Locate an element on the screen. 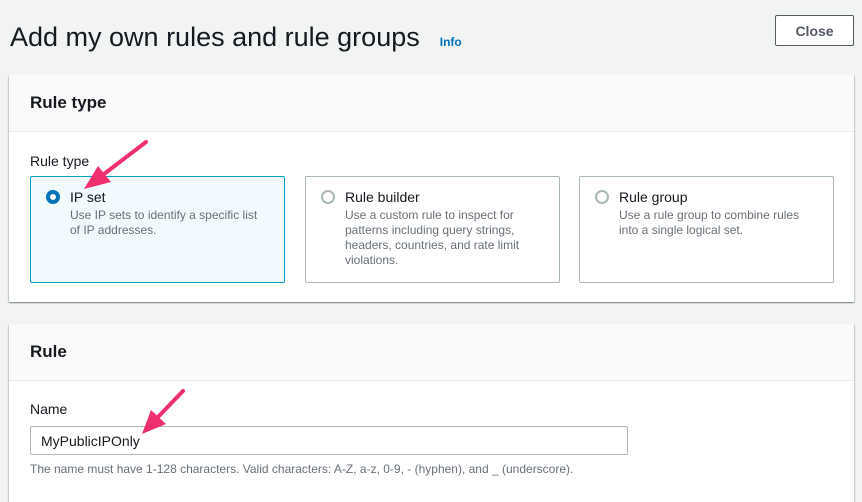 This screenshot has width=862, height=502. rule-group-title: Rule group is located at coordinates (653, 197).